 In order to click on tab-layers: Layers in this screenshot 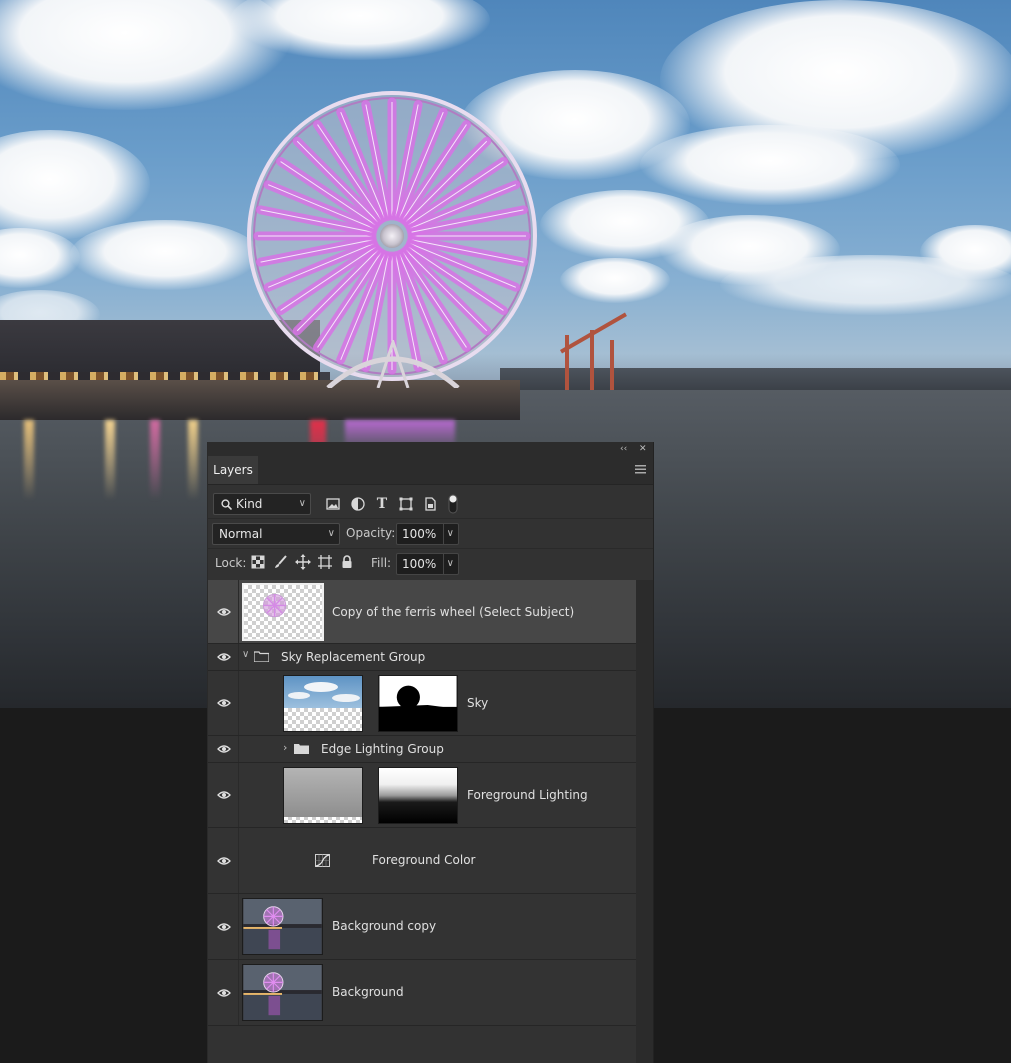, I will do `click(233, 470)`.